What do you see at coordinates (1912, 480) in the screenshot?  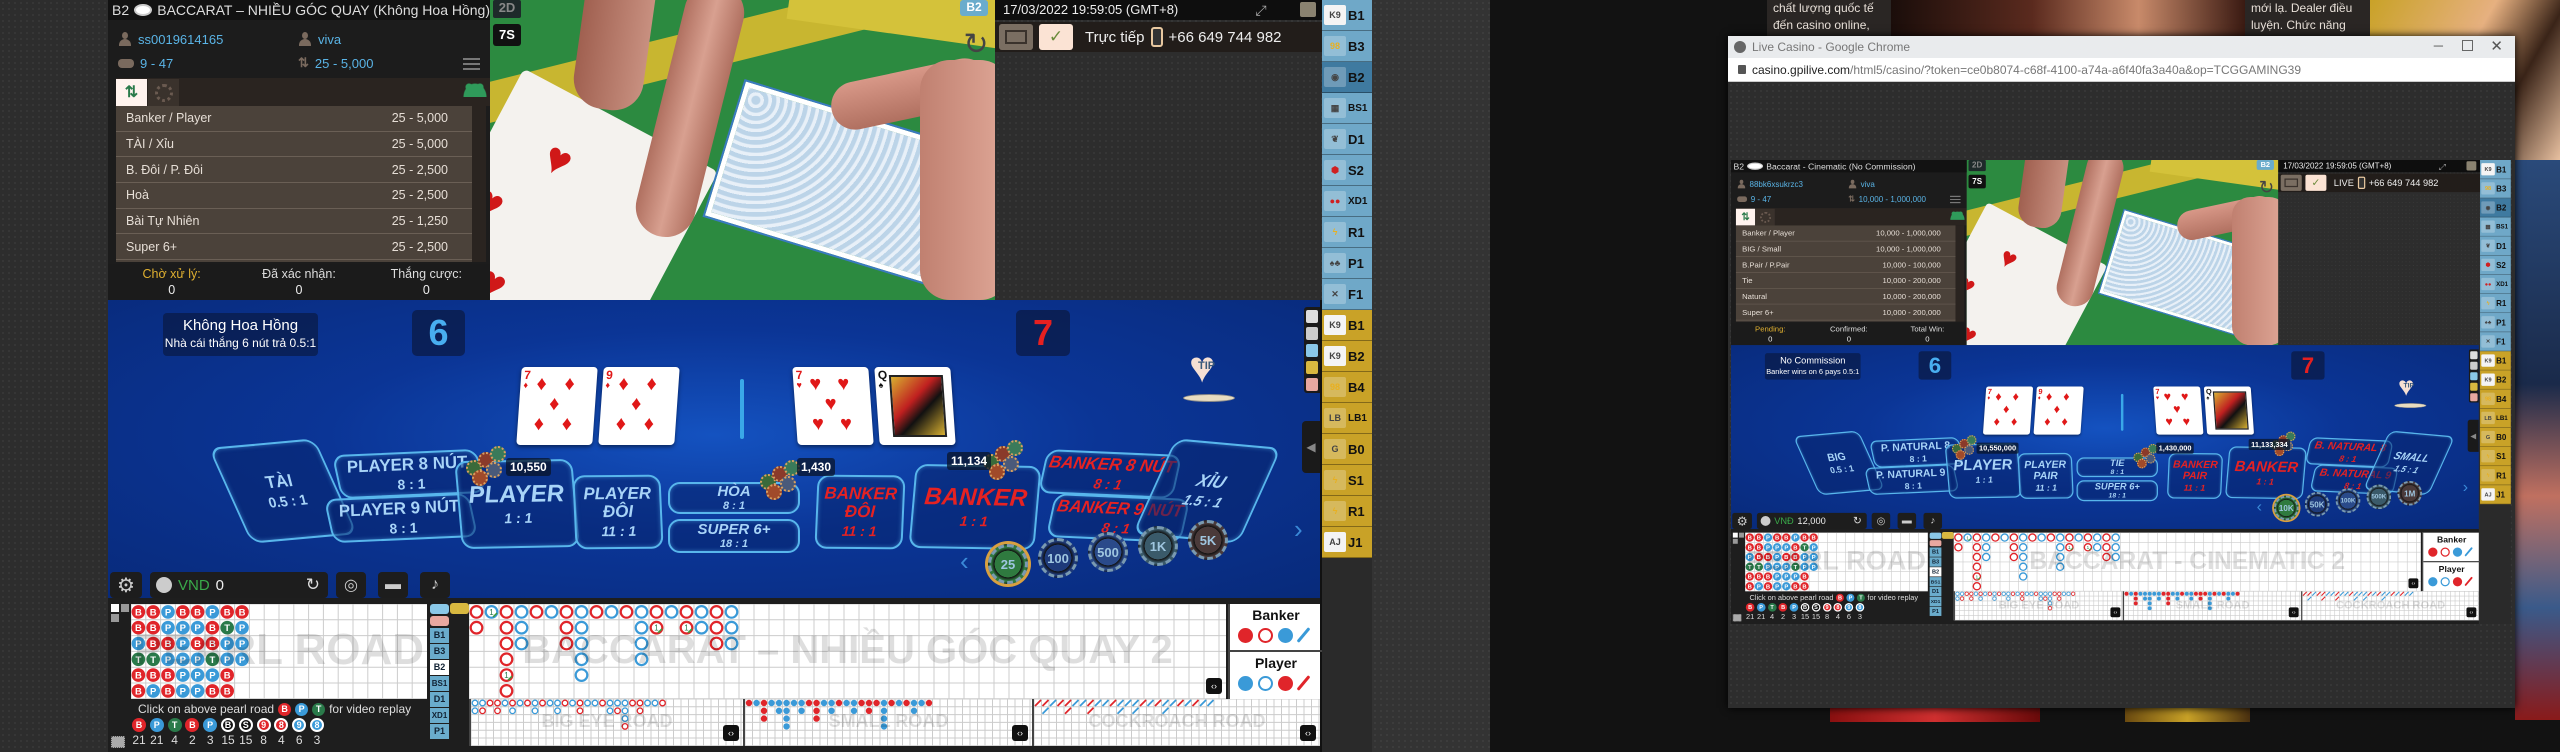 I see `bet-p9: P. NATURAL 98 : 1` at bounding box center [1912, 480].